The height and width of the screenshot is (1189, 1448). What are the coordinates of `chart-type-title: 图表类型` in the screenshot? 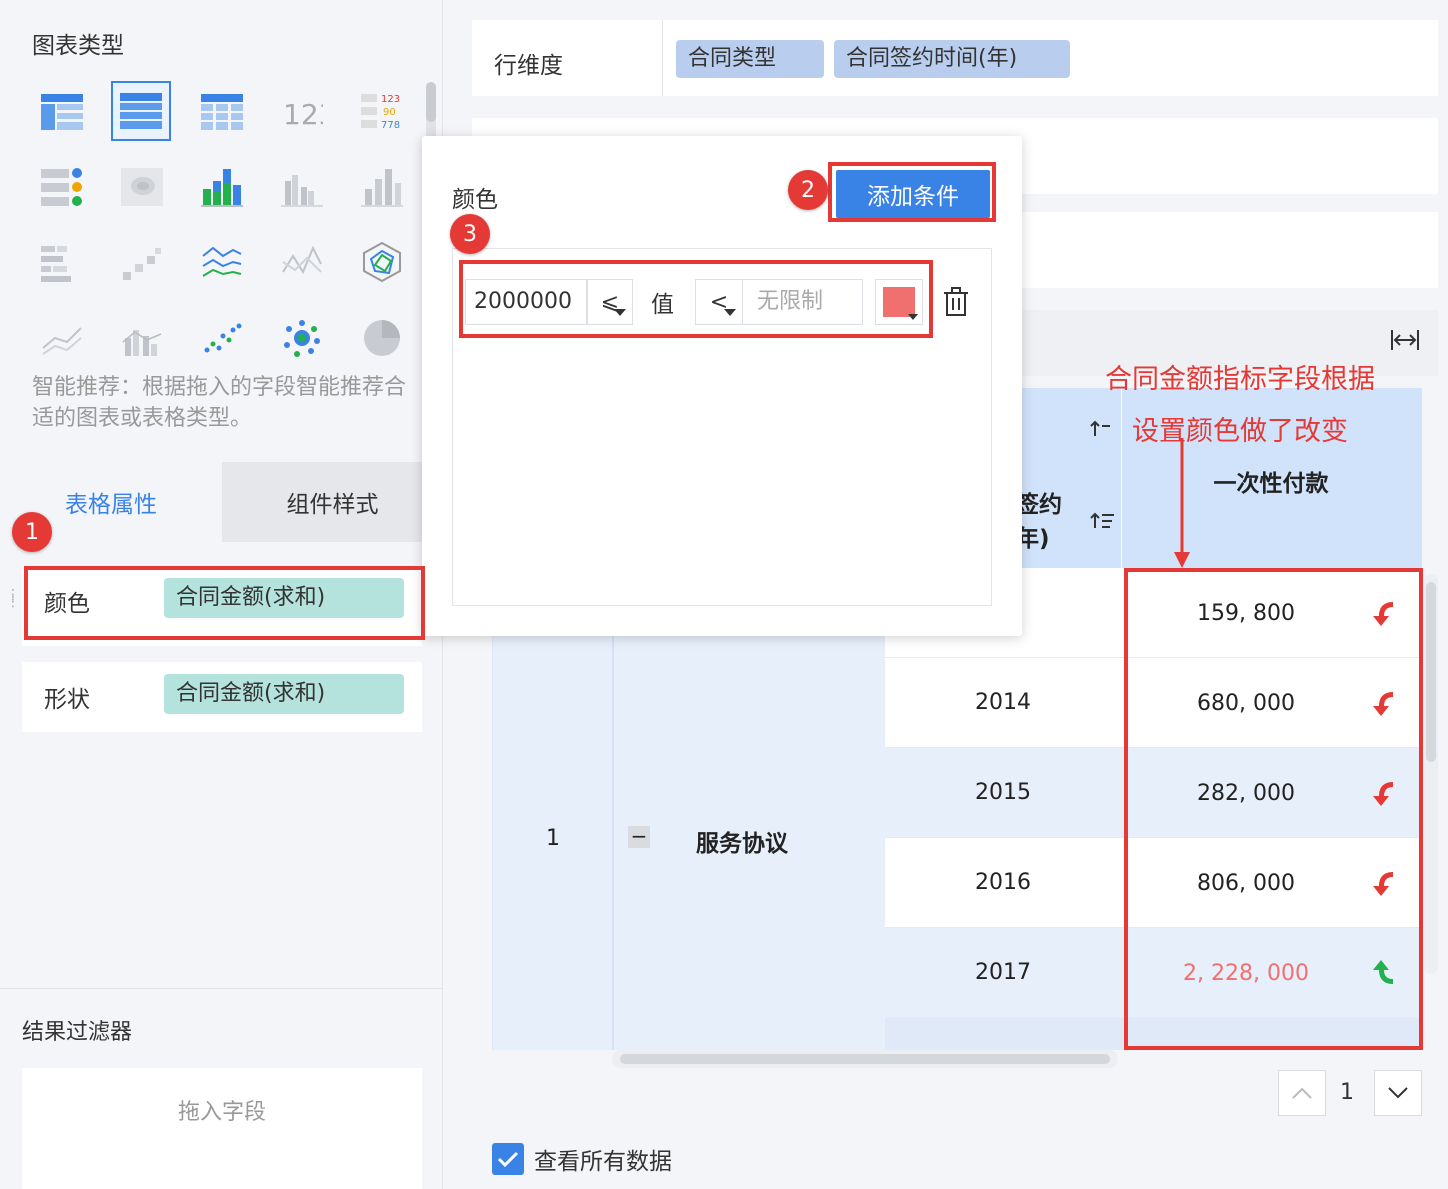 It's located at (78, 46).